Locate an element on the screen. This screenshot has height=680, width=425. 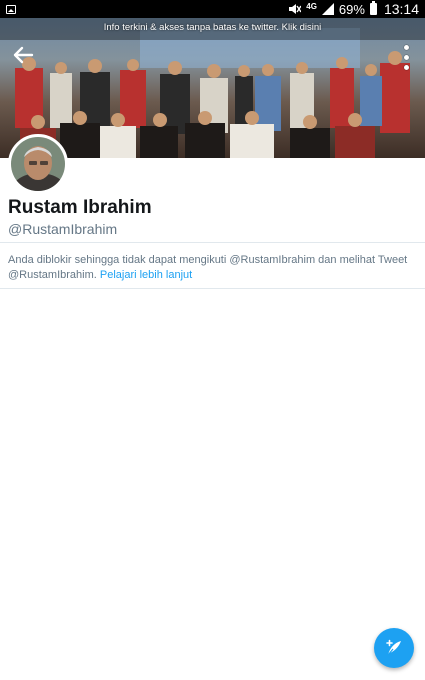
battery-percent: 69% is located at coordinates (351, 9).